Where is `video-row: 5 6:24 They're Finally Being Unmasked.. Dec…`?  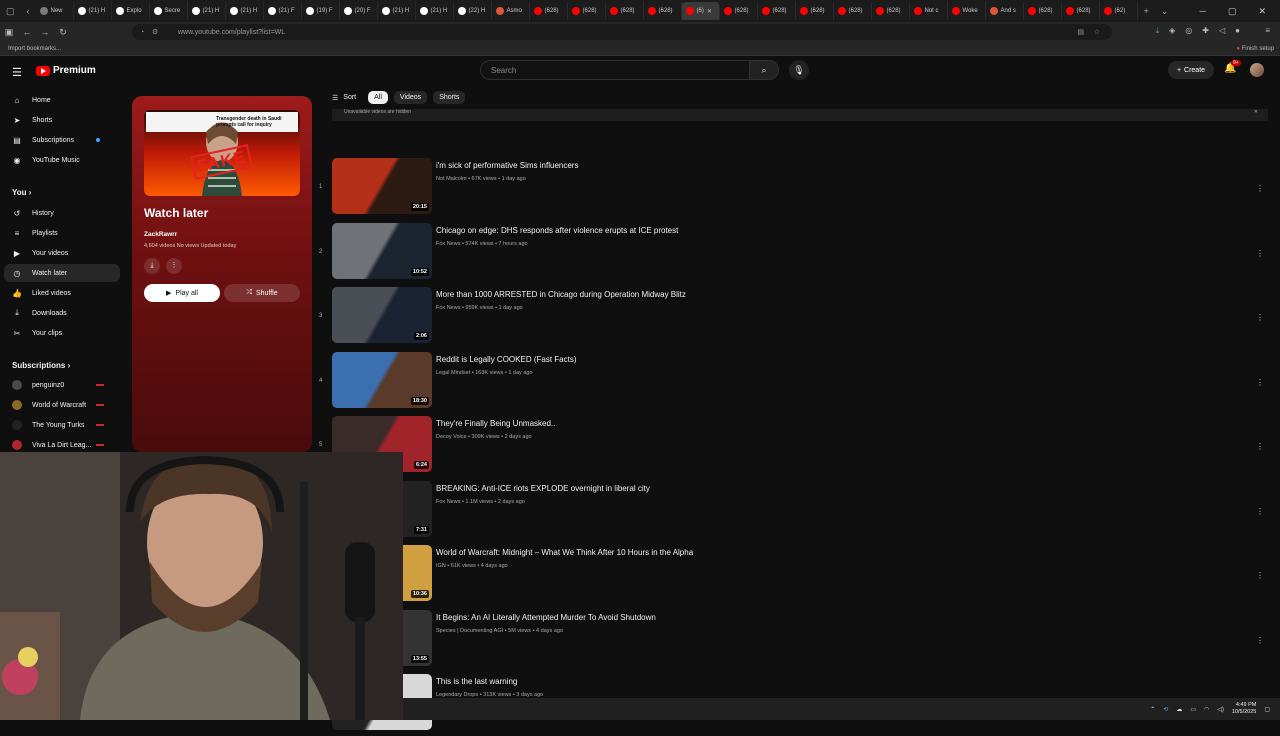 video-row: 5 6:24 They're Finally Being Unmasked.. Dec… is located at coordinates (796, 447).